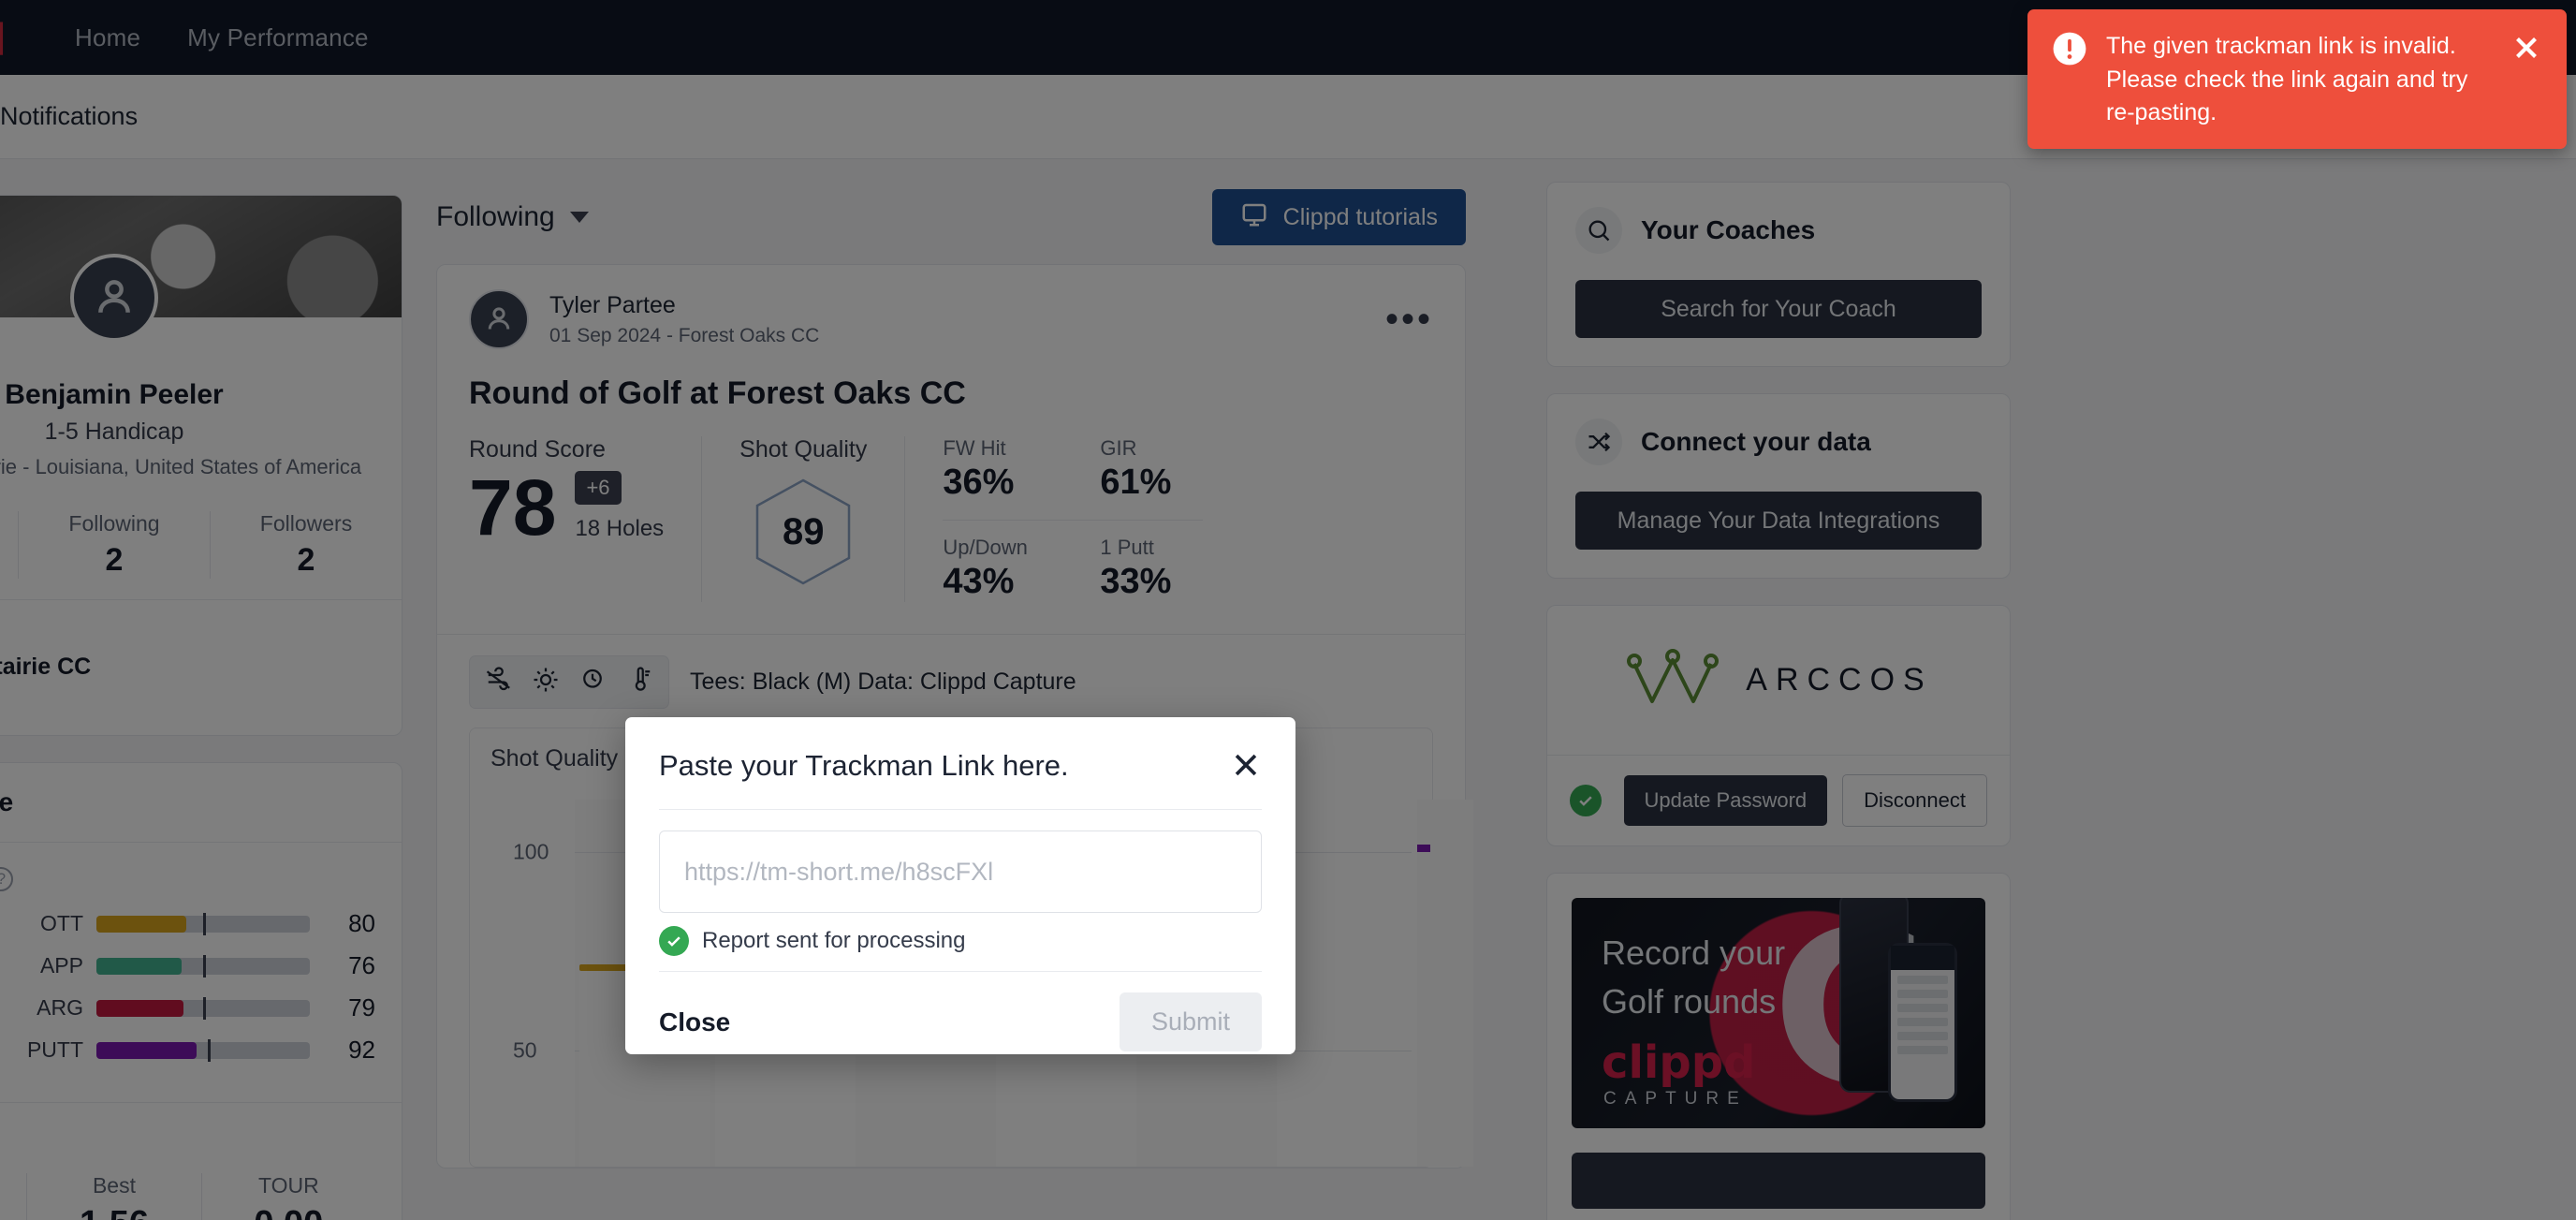 The image size is (2576, 1220). What do you see at coordinates (1728, 229) in the screenshot?
I see `your-coaches-title: Your Coaches` at bounding box center [1728, 229].